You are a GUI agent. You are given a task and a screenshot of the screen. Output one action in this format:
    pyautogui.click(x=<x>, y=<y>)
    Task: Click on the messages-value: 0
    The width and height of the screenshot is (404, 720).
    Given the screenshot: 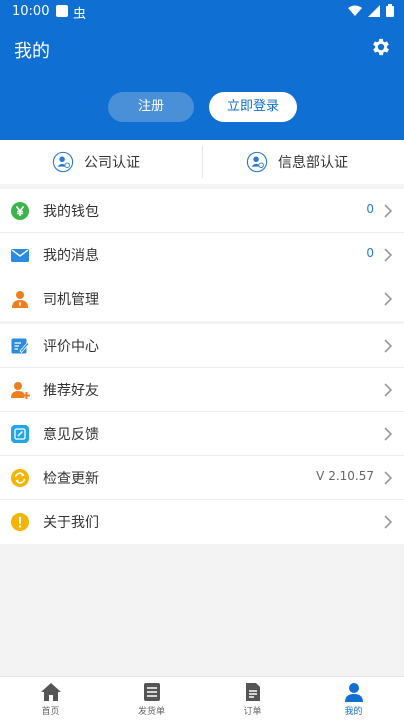 What is the action you would take?
    pyautogui.click(x=370, y=253)
    